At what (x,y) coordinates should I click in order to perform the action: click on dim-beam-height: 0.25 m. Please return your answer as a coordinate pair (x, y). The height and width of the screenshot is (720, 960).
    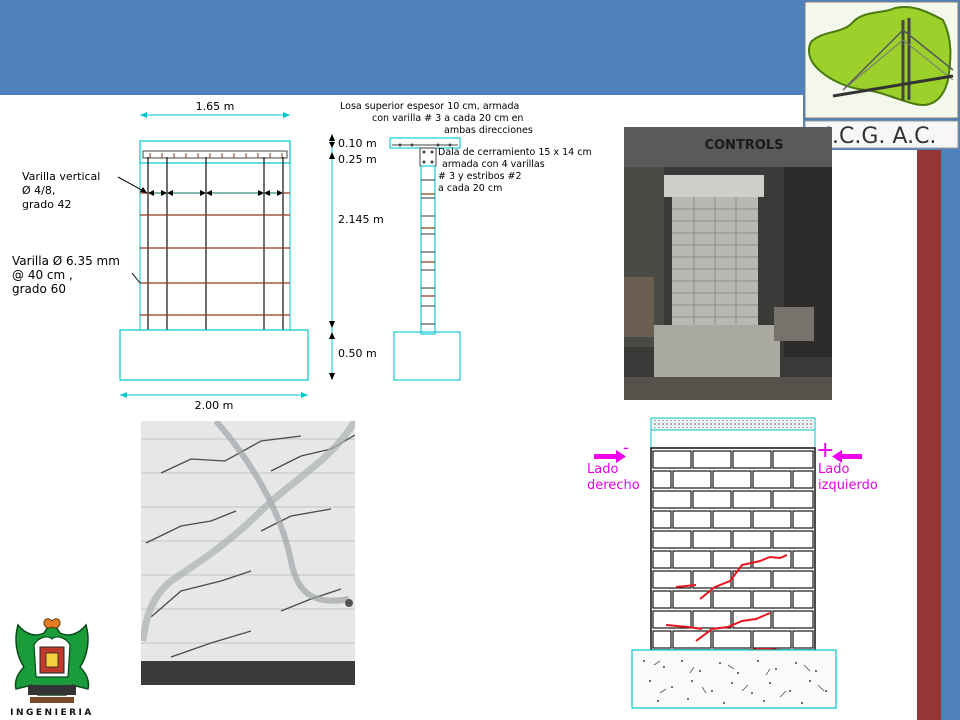
    Looking at the image, I should click on (357, 159).